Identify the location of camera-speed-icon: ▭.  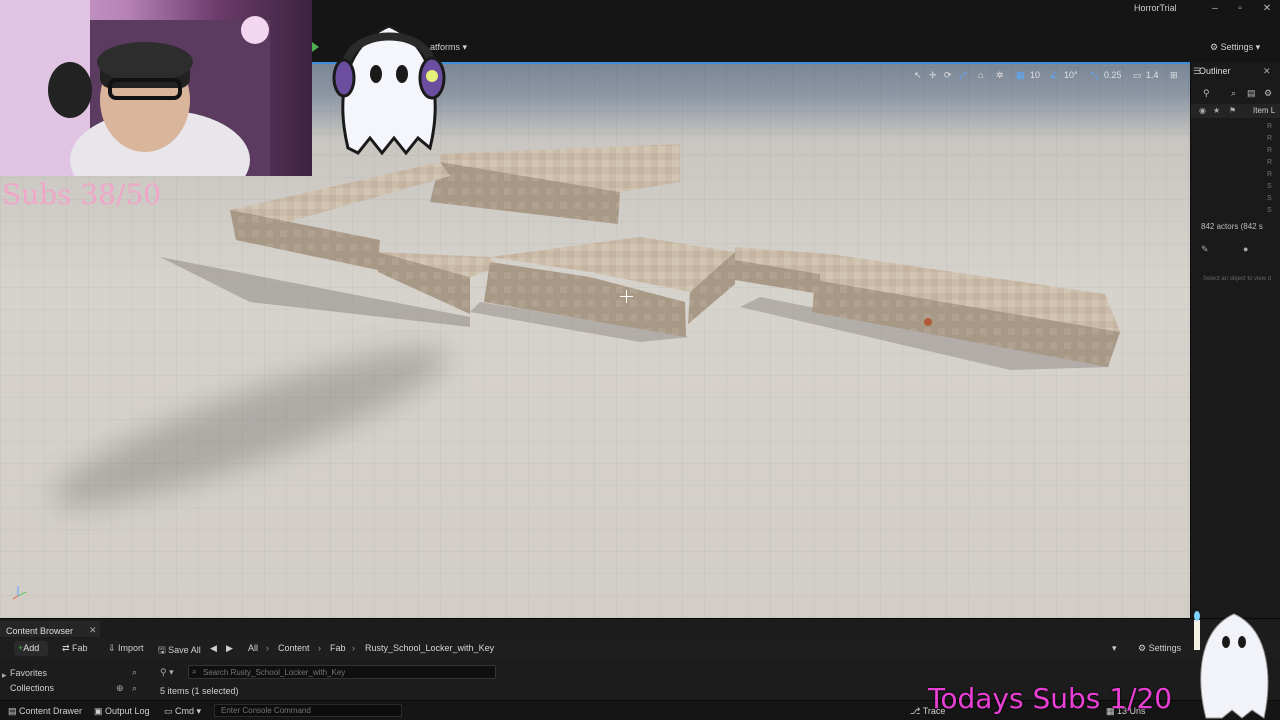
(1137, 75).